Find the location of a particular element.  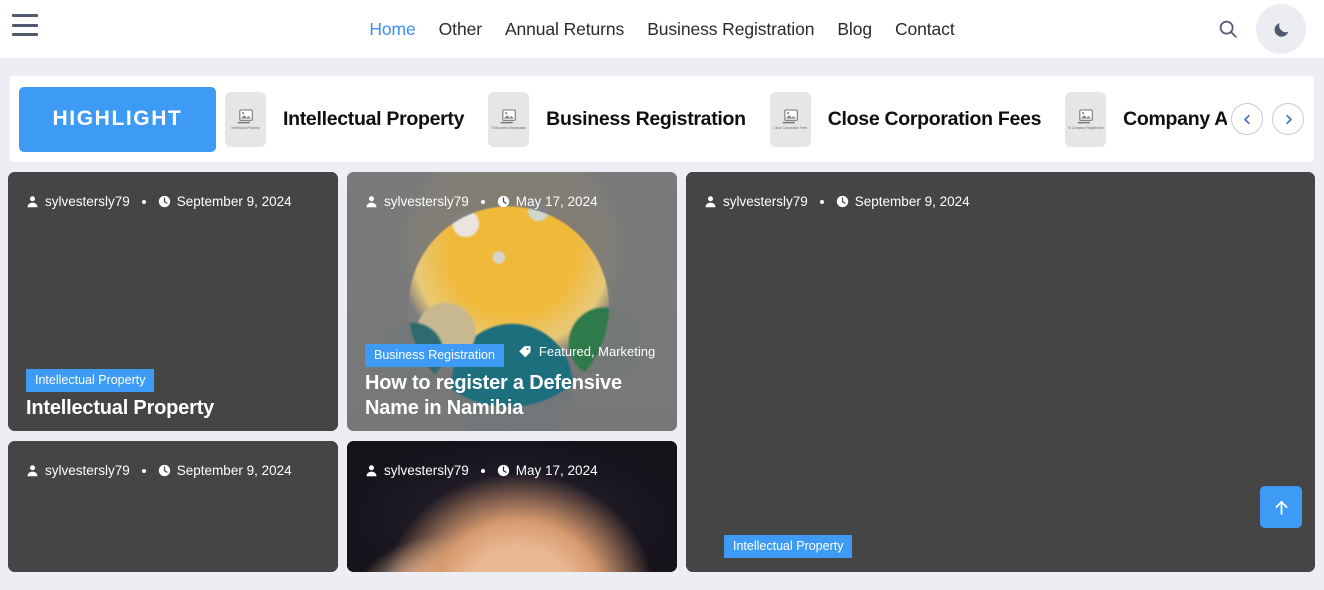

post-tags: Featured, Marketing is located at coordinates (586, 351).